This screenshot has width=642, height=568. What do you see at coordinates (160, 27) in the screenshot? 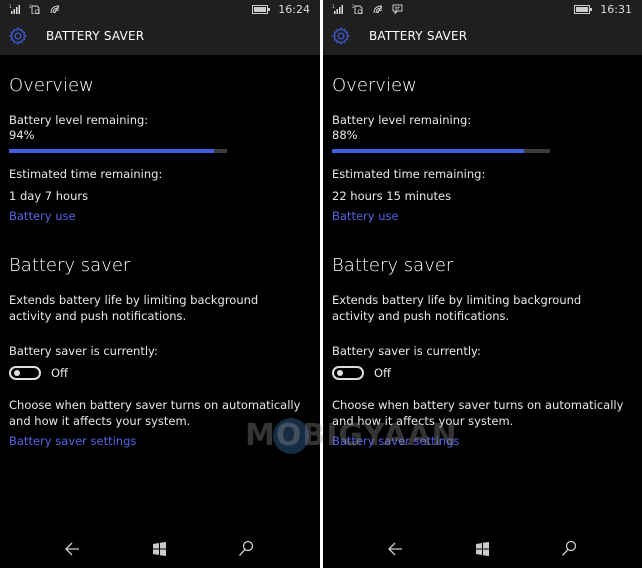
I see `status-bar: 1 2 16:24 BATTERY SAVER` at bounding box center [160, 27].